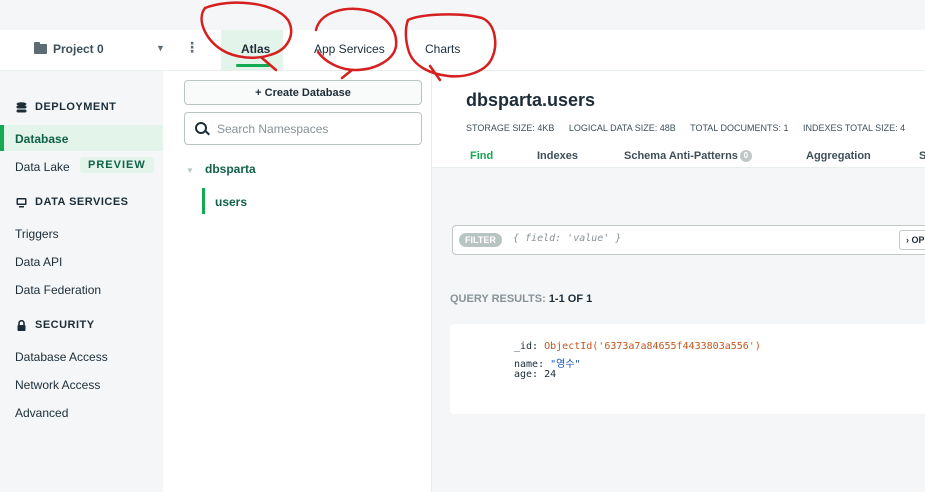 This screenshot has height=492, width=925. I want to click on database-item-dbsparta: dbsparta, so click(230, 169).